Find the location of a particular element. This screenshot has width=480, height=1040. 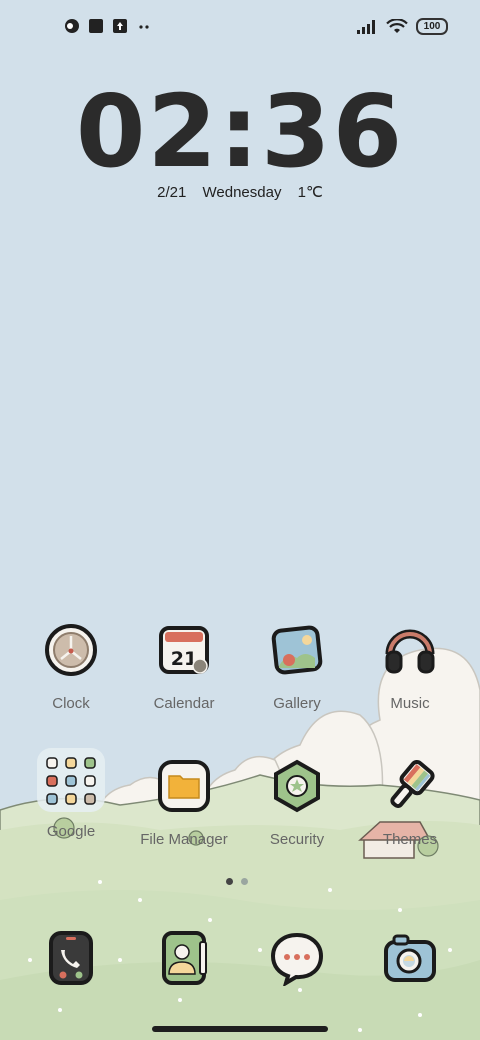

page-dot-active is located at coordinates (229, 881).